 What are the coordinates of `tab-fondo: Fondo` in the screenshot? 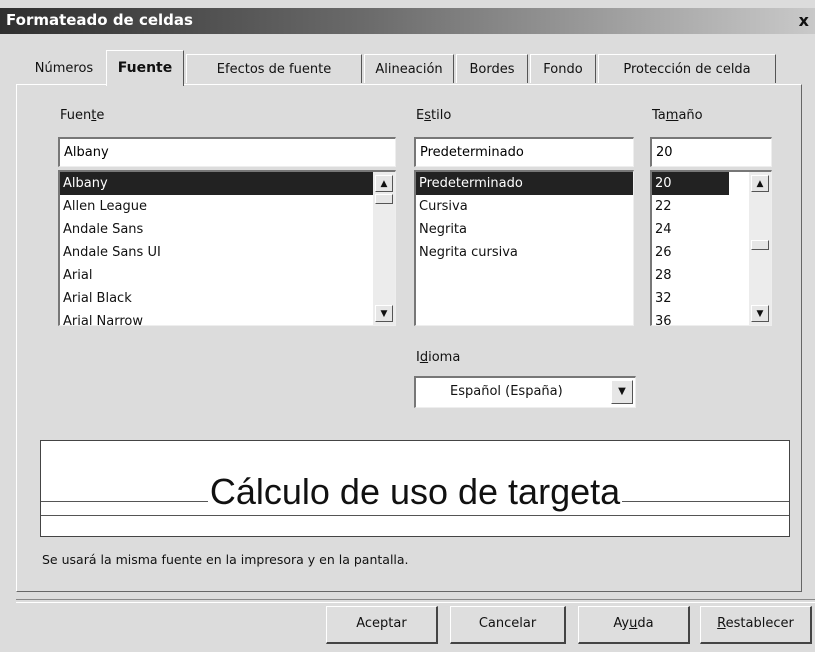 It's located at (563, 68).